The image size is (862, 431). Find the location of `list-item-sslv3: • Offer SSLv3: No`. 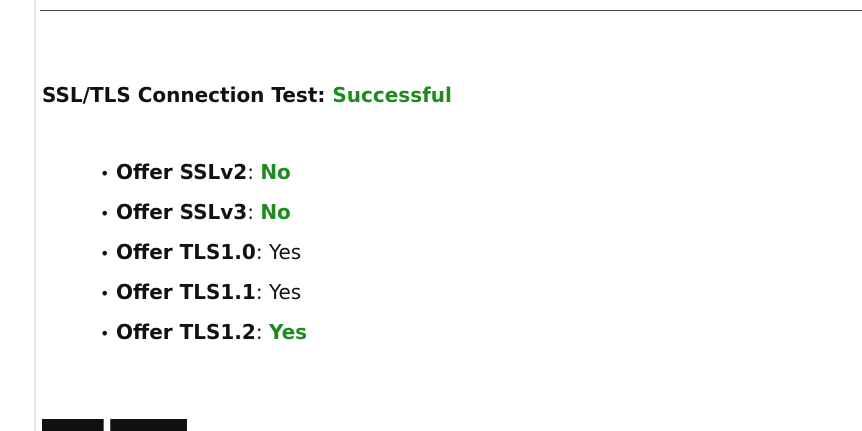

list-item-sslv3: • Offer SSLv3: No is located at coordinates (203, 212).